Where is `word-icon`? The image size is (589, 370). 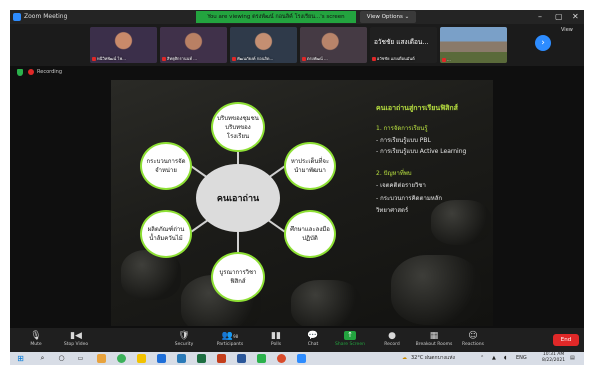
word-icon is located at coordinates (241, 358).